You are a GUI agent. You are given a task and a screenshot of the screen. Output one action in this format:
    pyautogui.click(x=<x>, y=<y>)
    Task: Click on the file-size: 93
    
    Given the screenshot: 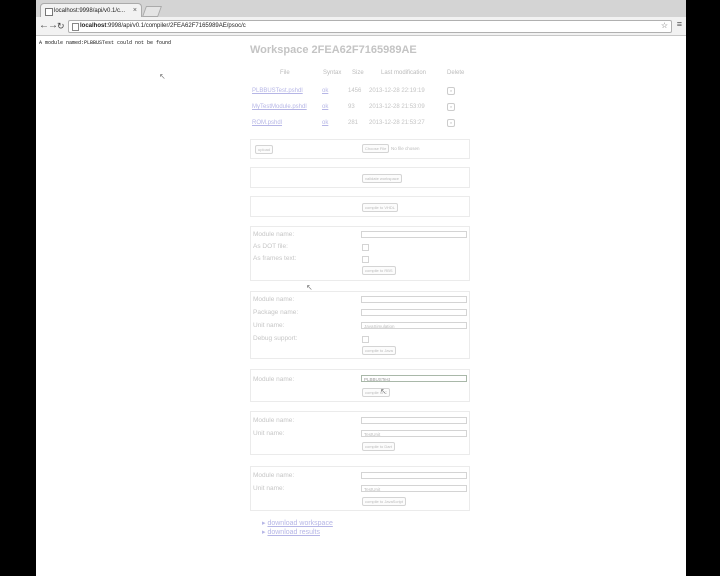 What is the action you would take?
    pyautogui.click(x=351, y=107)
    